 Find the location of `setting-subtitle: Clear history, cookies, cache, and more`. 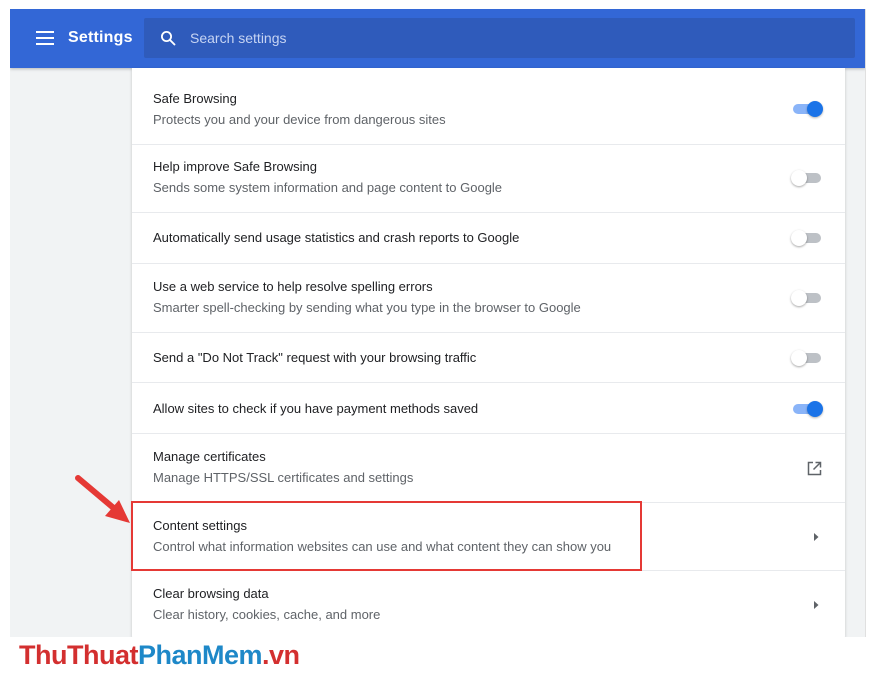

setting-subtitle: Clear history, cookies, cache, and more is located at coordinates (267, 614).